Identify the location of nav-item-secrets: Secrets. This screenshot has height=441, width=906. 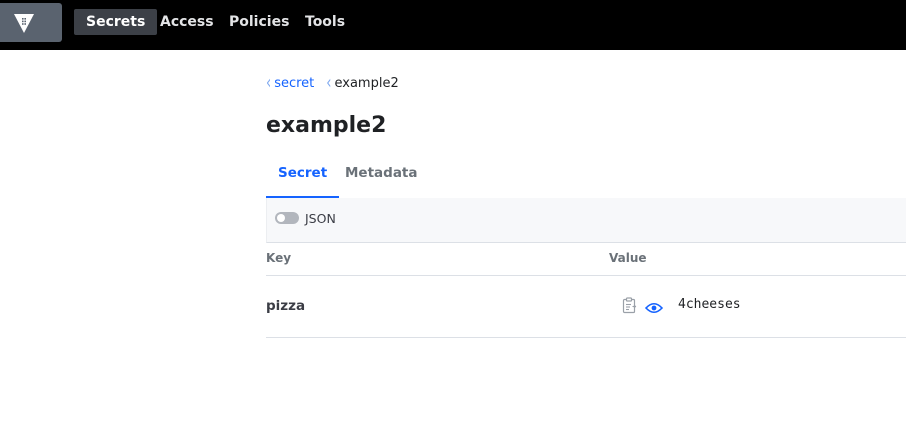
(116, 22).